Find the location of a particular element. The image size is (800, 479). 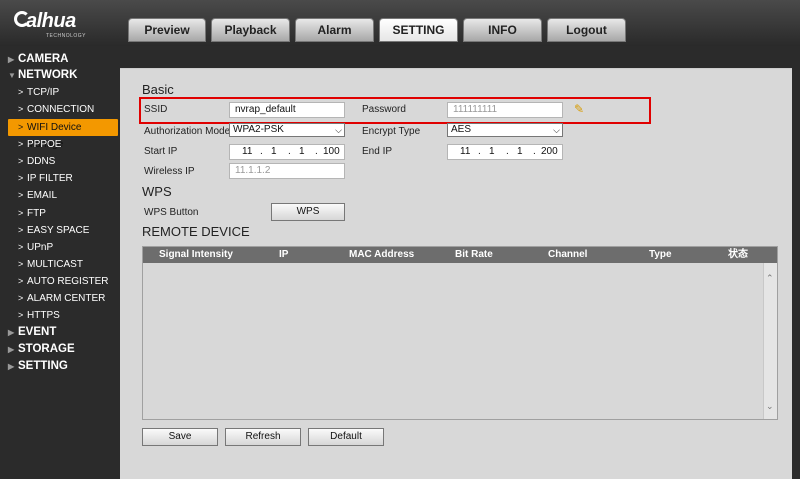

sidebar-item-upnp: > UPnP is located at coordinates (60, 247).